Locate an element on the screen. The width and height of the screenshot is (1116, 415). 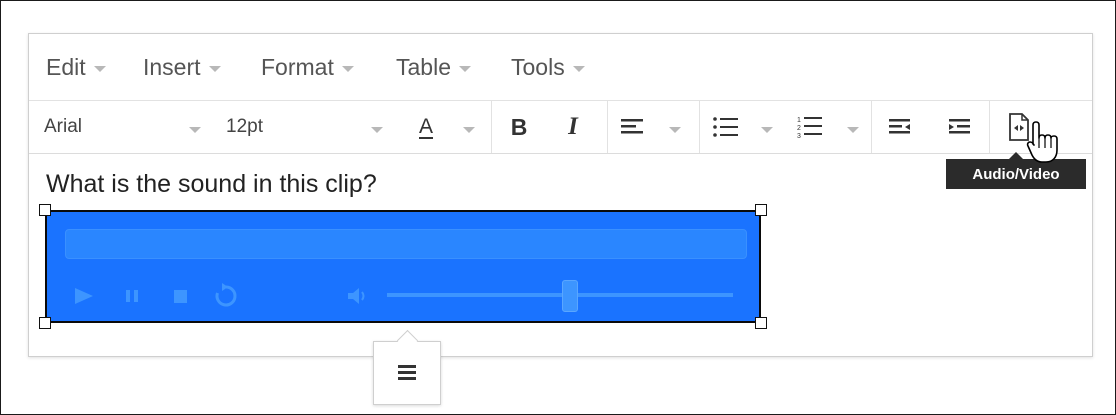
italic-button: I is located at coordinates (573, 127).